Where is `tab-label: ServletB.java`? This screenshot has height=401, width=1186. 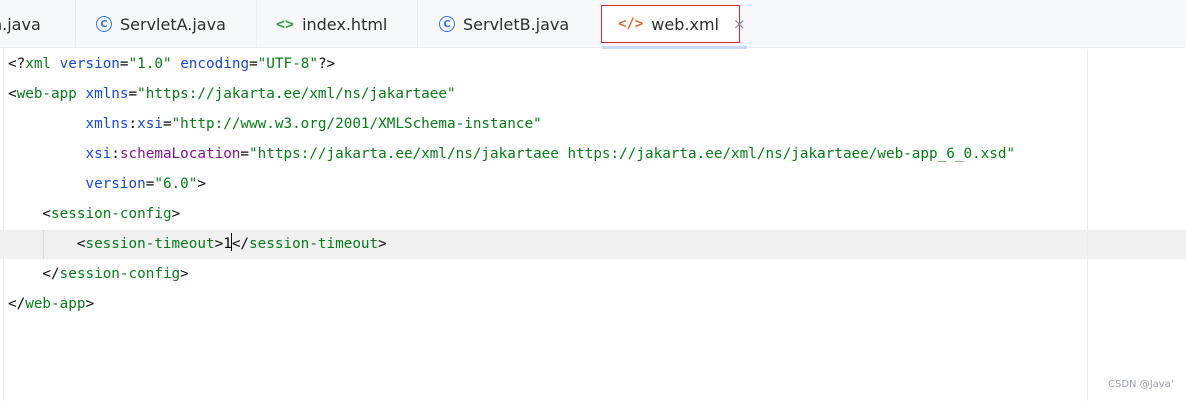
tab-label: ServletB.java is located at coordinates (516, 24).